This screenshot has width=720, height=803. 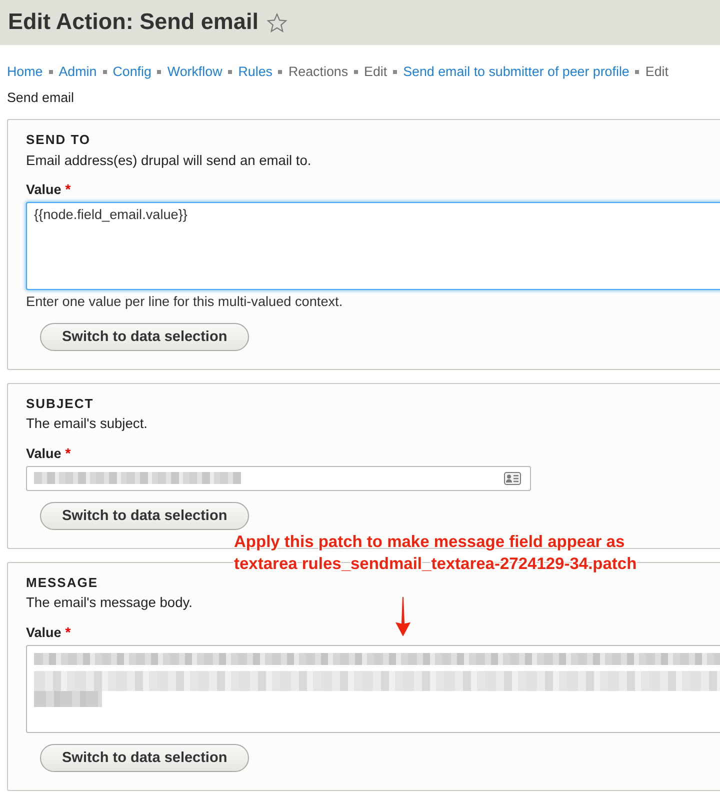 I want to click on breadcrumb-link: Rules, so click(x=255, y=71).